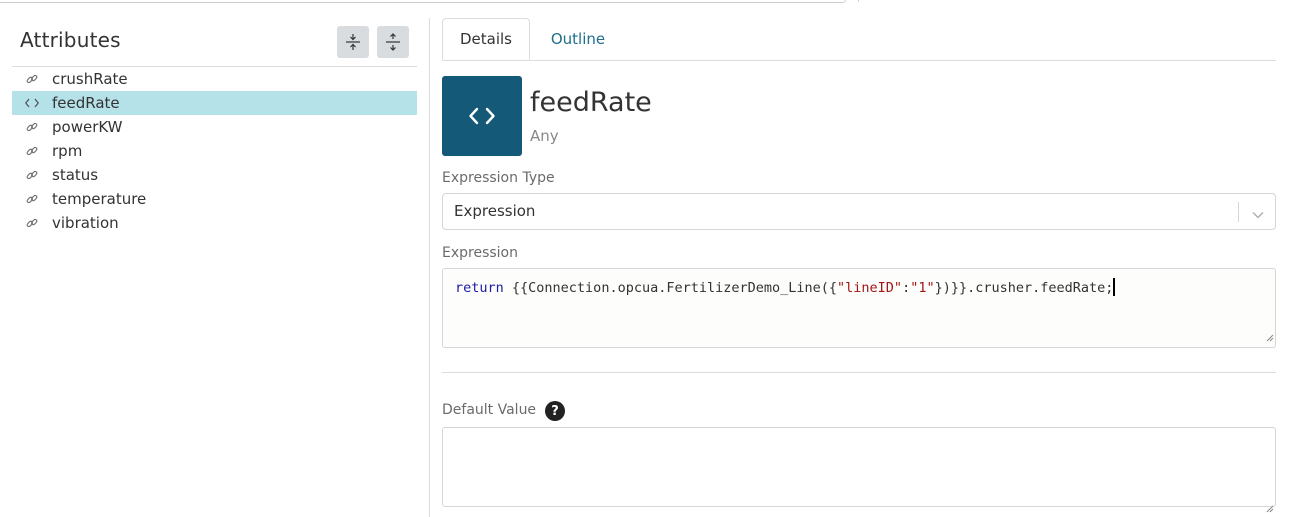 The width and height of the screenshot is (1305, 517). What do you see at coordinates (1238, 212) in the screenshot?
I see `select-separator` at bounding box center [1238, 212].